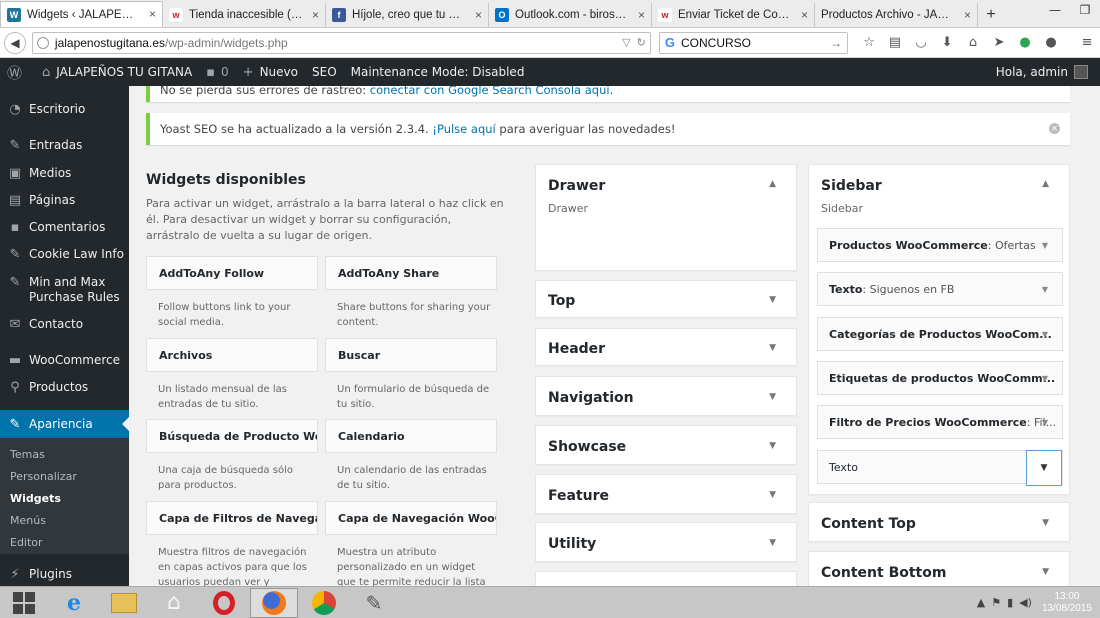  I want to click on reading-list-icon: ▤, so click(895, 43).